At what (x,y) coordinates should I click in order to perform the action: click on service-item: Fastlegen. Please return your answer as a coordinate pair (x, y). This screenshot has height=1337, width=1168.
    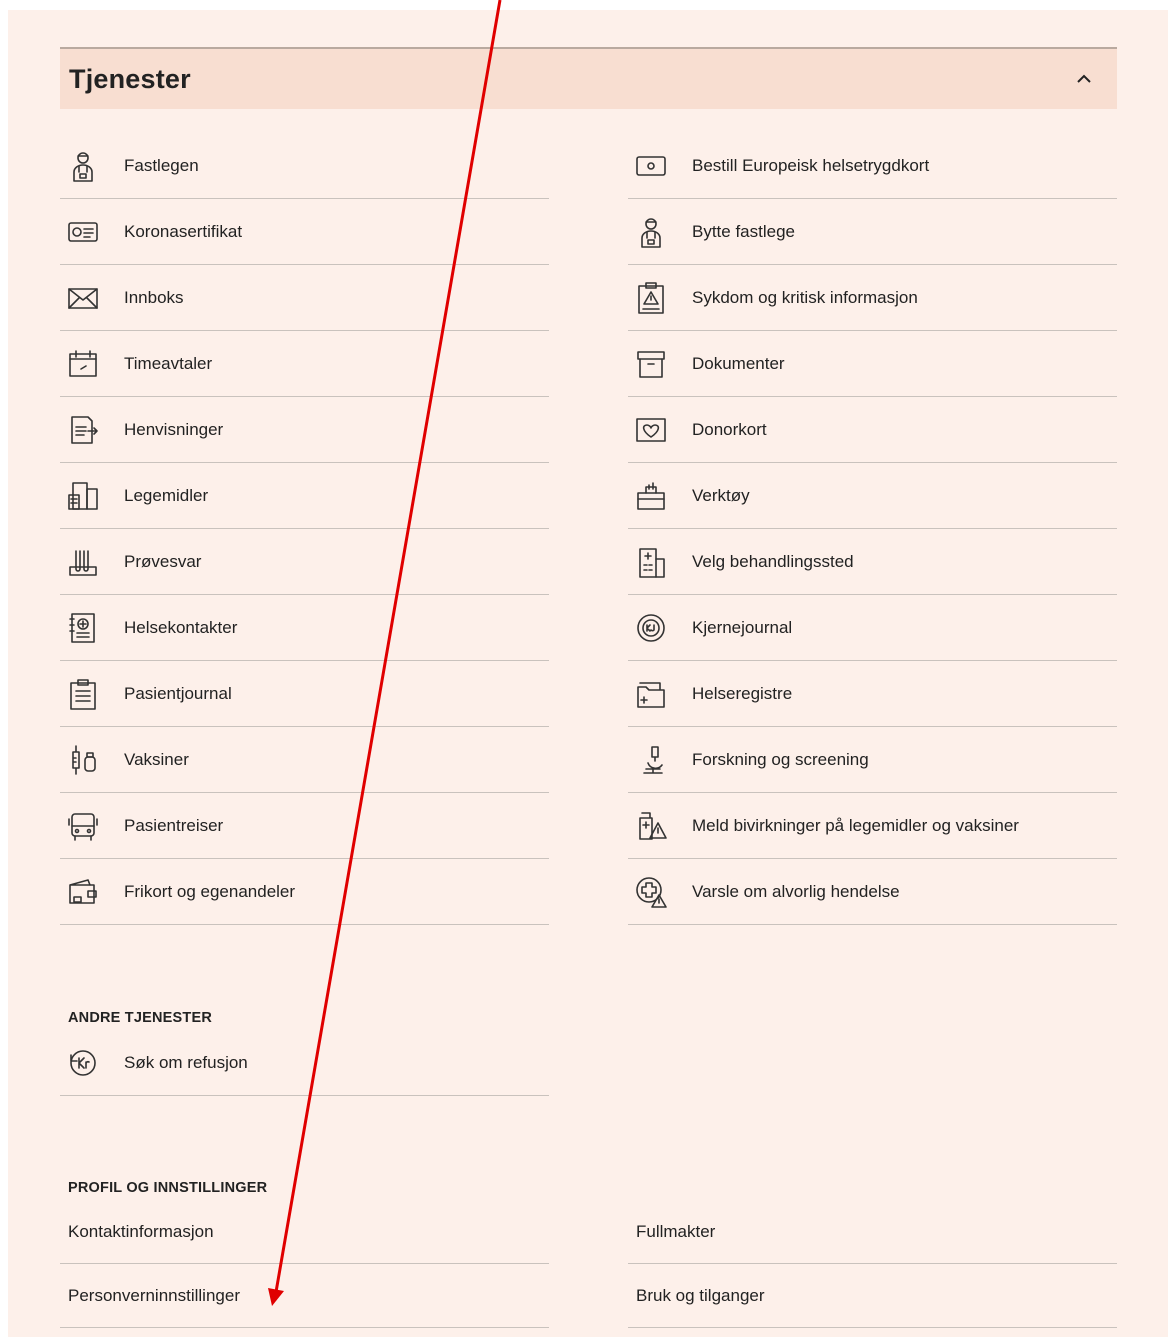
    Looking at the image, I should click on (304, 166).